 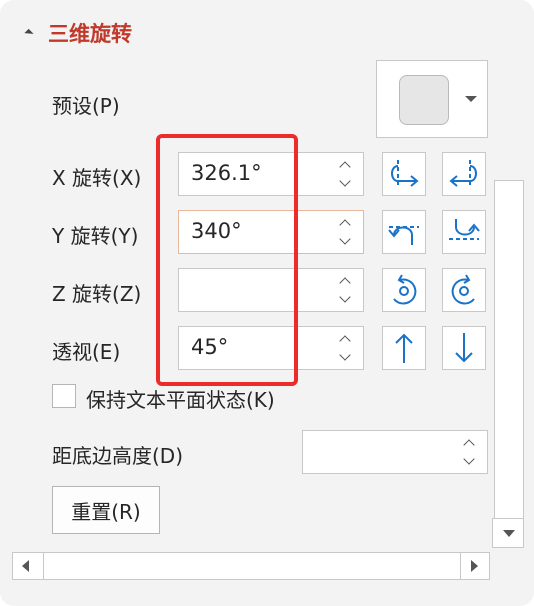 What do you see at coordinates (226, 173) in the screenshot?
I see `x-rotation-value: 326.1°` at bounding box center [226, 173].